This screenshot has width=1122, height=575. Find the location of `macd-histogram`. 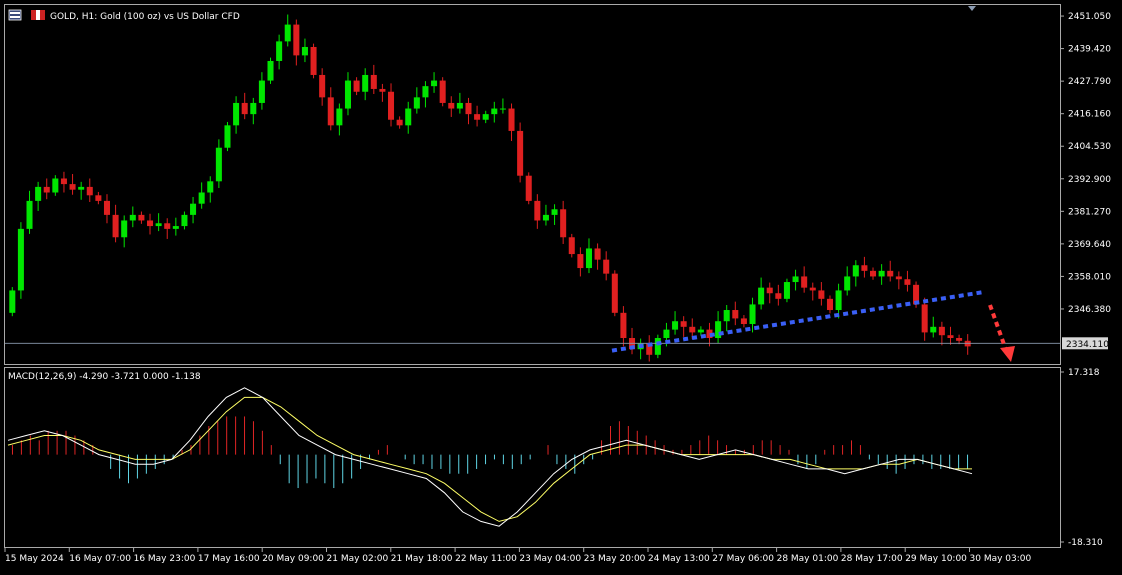

macd-histogram is located at coordinates (490, 452).